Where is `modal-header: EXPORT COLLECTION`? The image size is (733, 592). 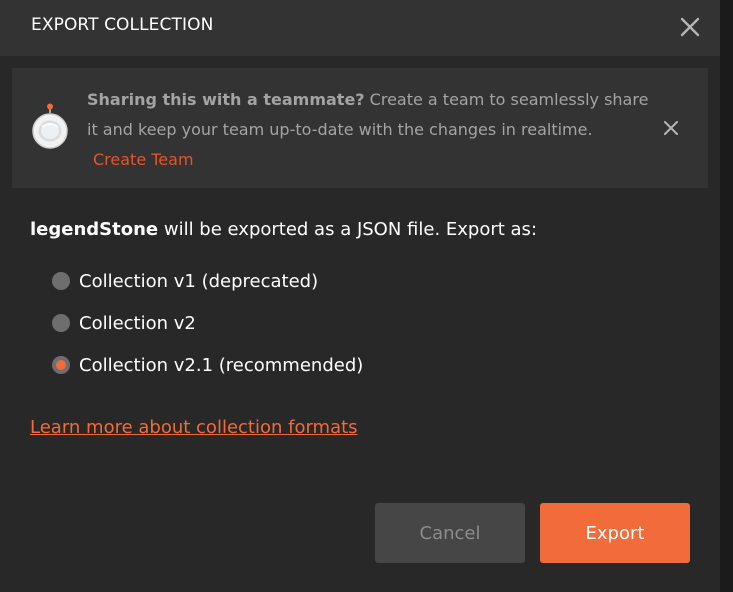 modal-header: EXPORT COLLECTION is located at coordinates (360, 28).